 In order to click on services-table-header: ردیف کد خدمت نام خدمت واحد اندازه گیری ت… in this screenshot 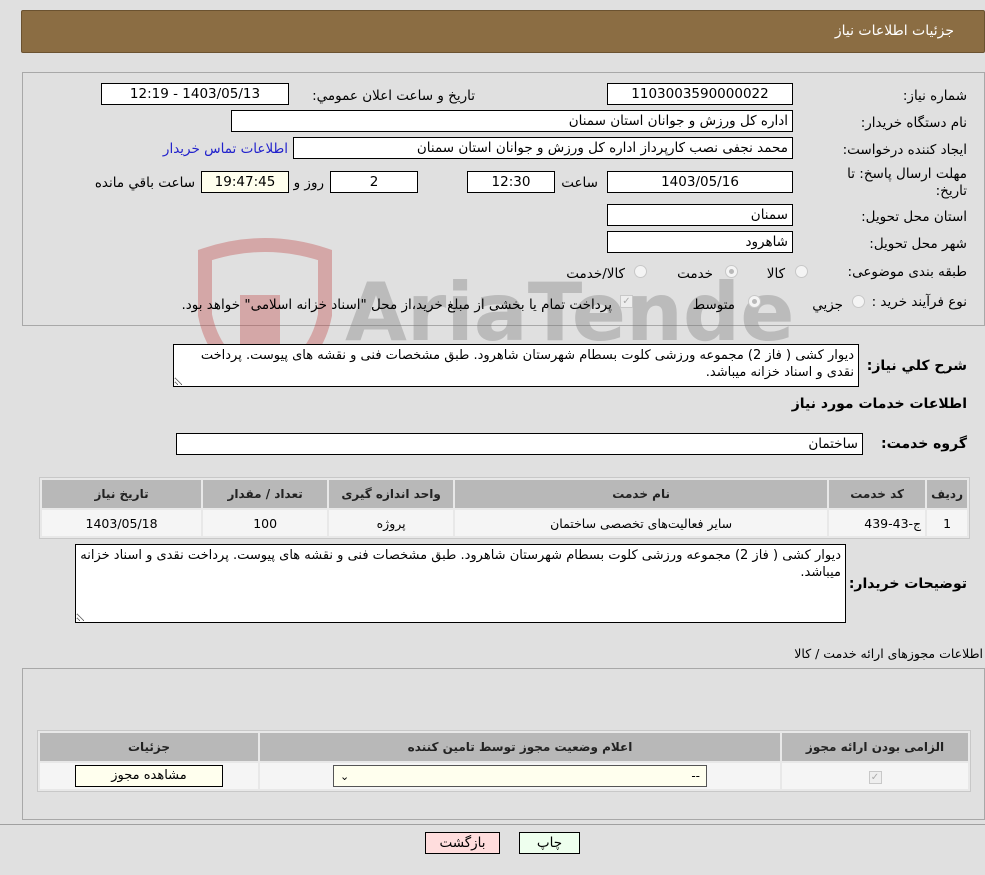, I will do `click(504, 494)`.